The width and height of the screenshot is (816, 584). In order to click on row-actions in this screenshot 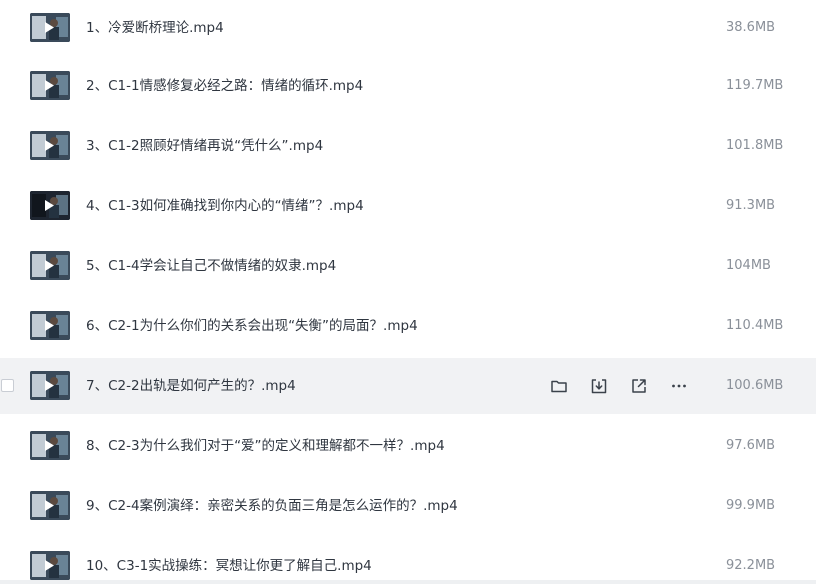, I will do `click(628, 386)`.